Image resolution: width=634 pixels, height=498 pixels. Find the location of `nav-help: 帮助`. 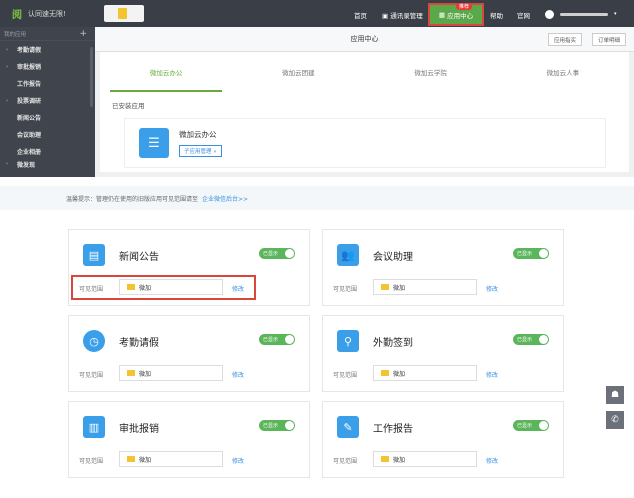

nav-help: 帮助 is located at coordinates (496, 15).